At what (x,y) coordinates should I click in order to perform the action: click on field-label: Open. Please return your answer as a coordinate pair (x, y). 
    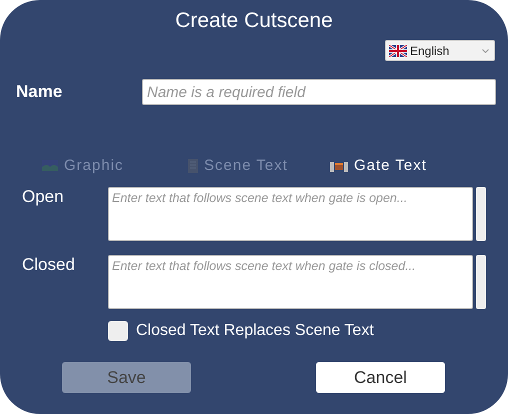
    Looking at the image, I should click on (43, 197).